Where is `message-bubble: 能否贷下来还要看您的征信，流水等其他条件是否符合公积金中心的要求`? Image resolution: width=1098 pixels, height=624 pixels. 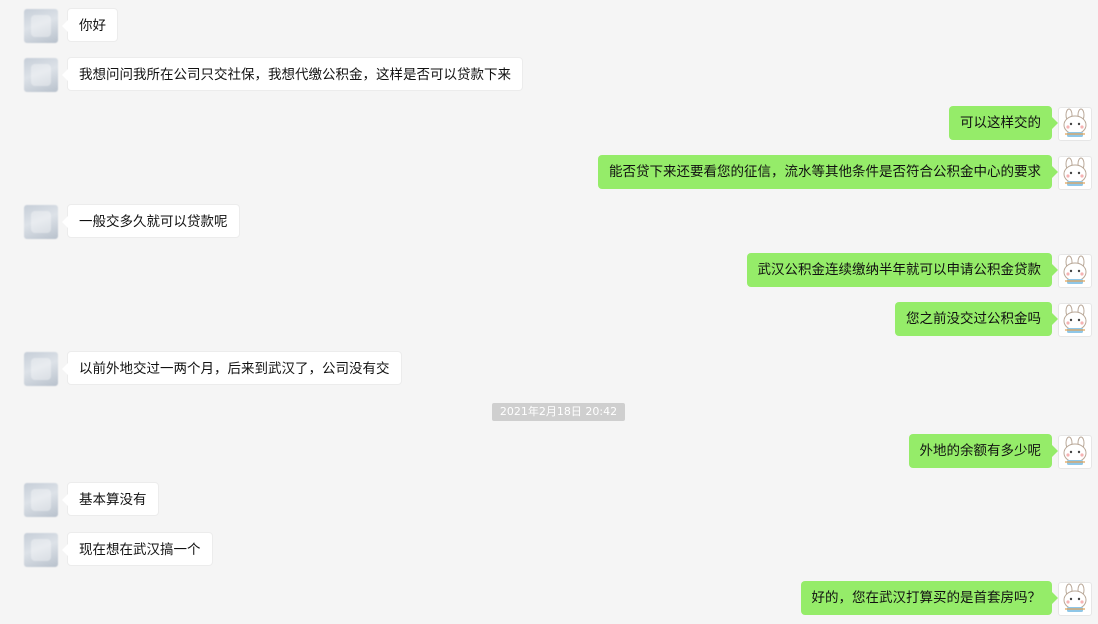 message-bubble: 能否贷下来还要看您的征信，流水等其他条件是否符合公积金中心的要求 is located at coordinates (828, 172).